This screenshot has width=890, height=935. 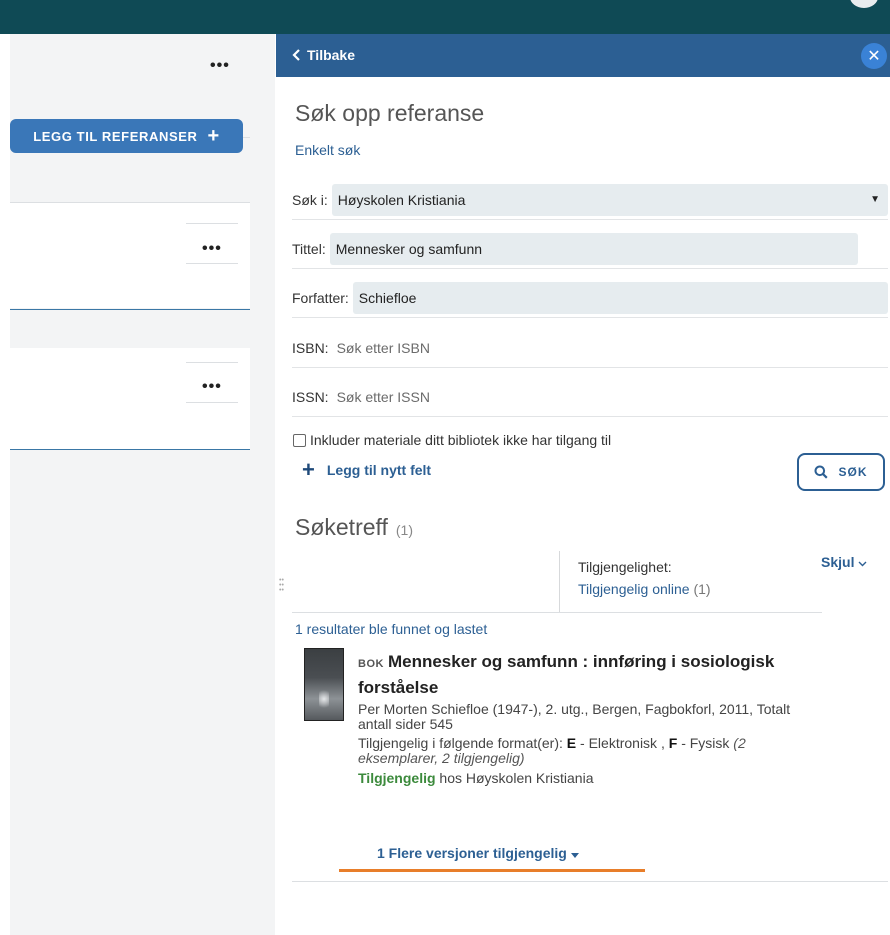 I want to click on include-unavailable-checkbox, so click(x=299, y=440).